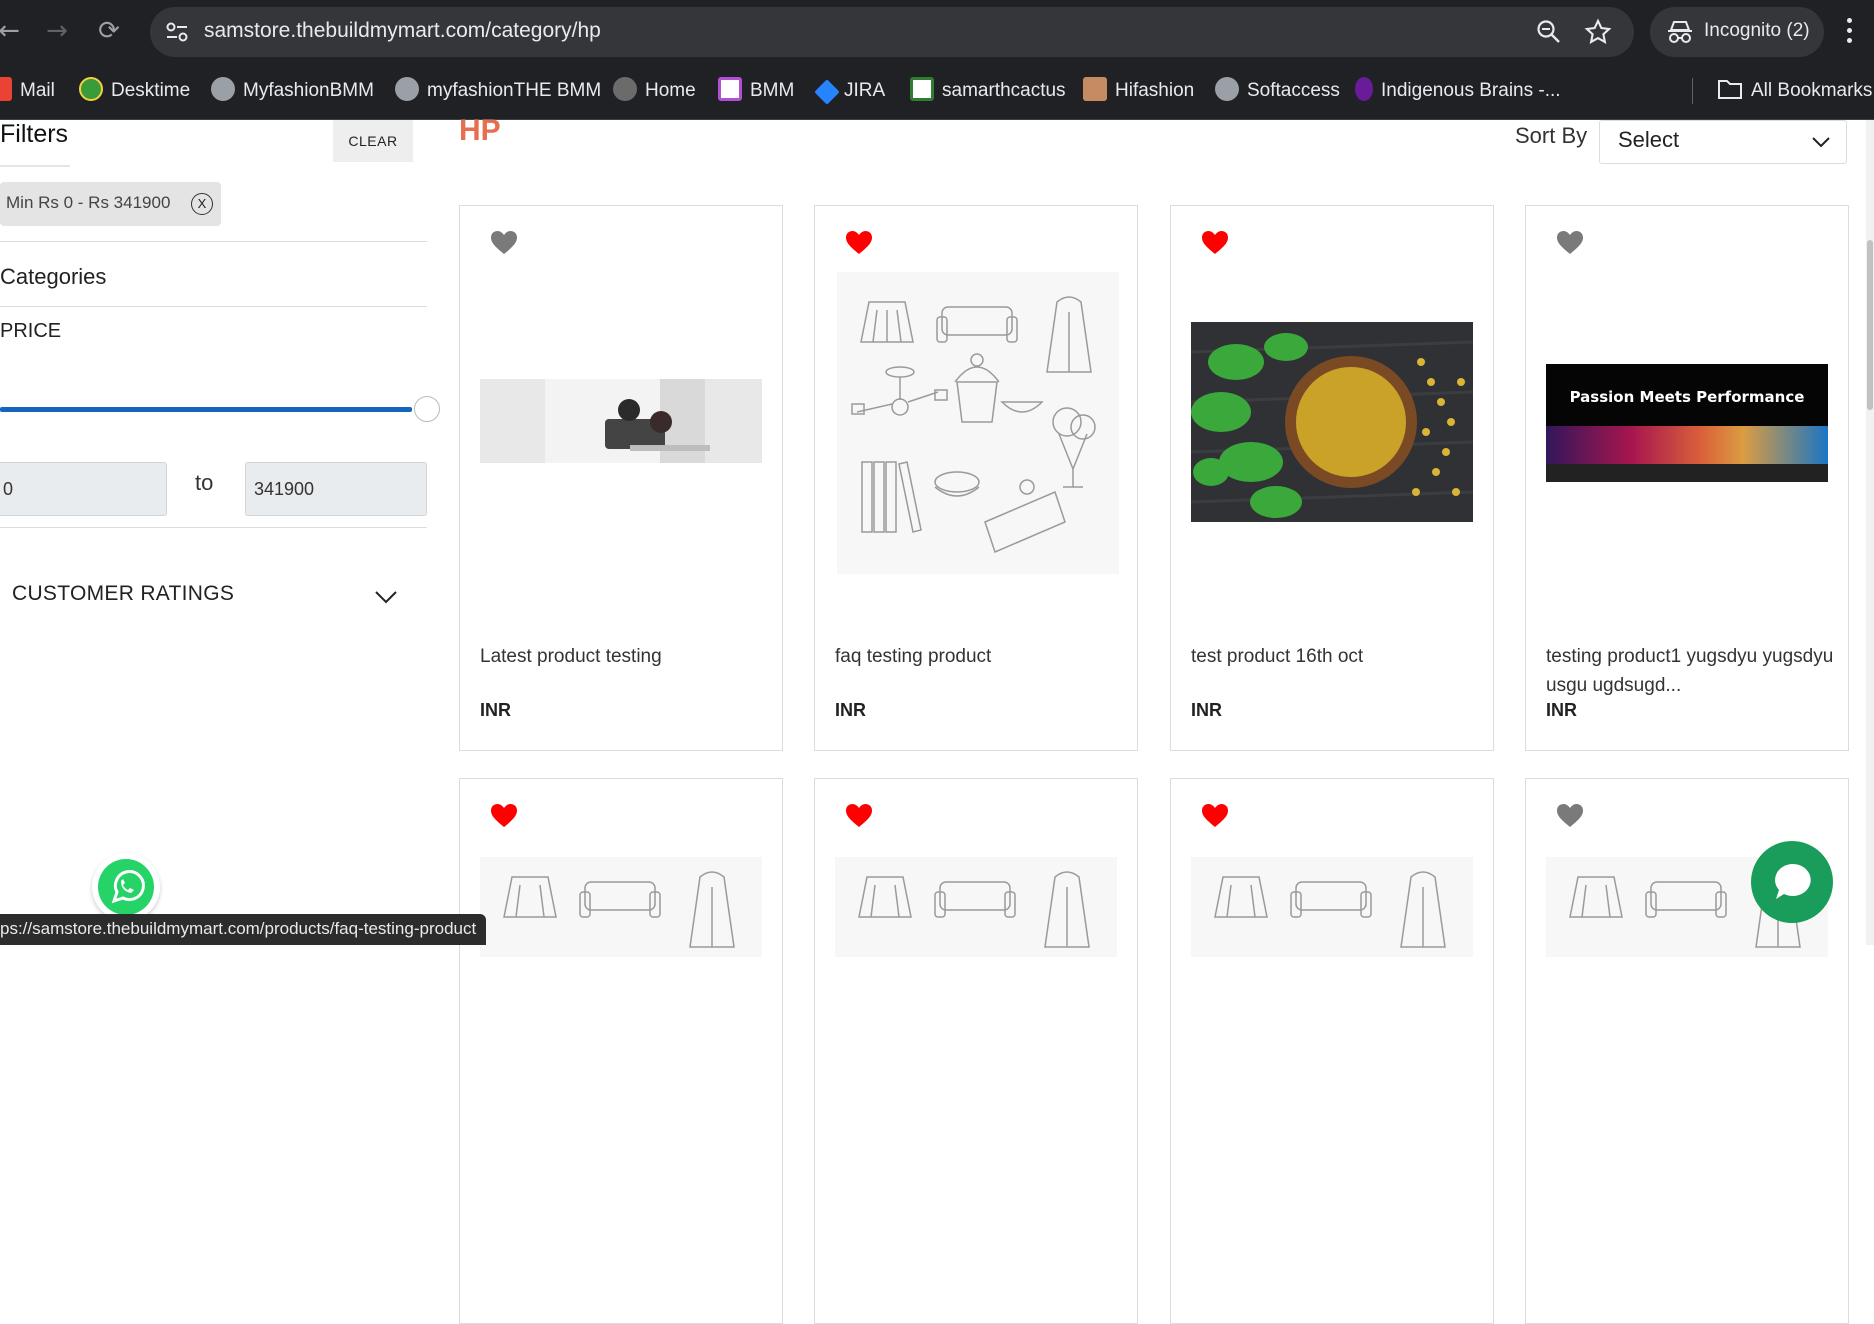 Image resolution: width=1874 pixels, height=1324 pixels. Describe the element at coordinates (6, 89) in the screenshot. I see `gmail-icon` at that location.